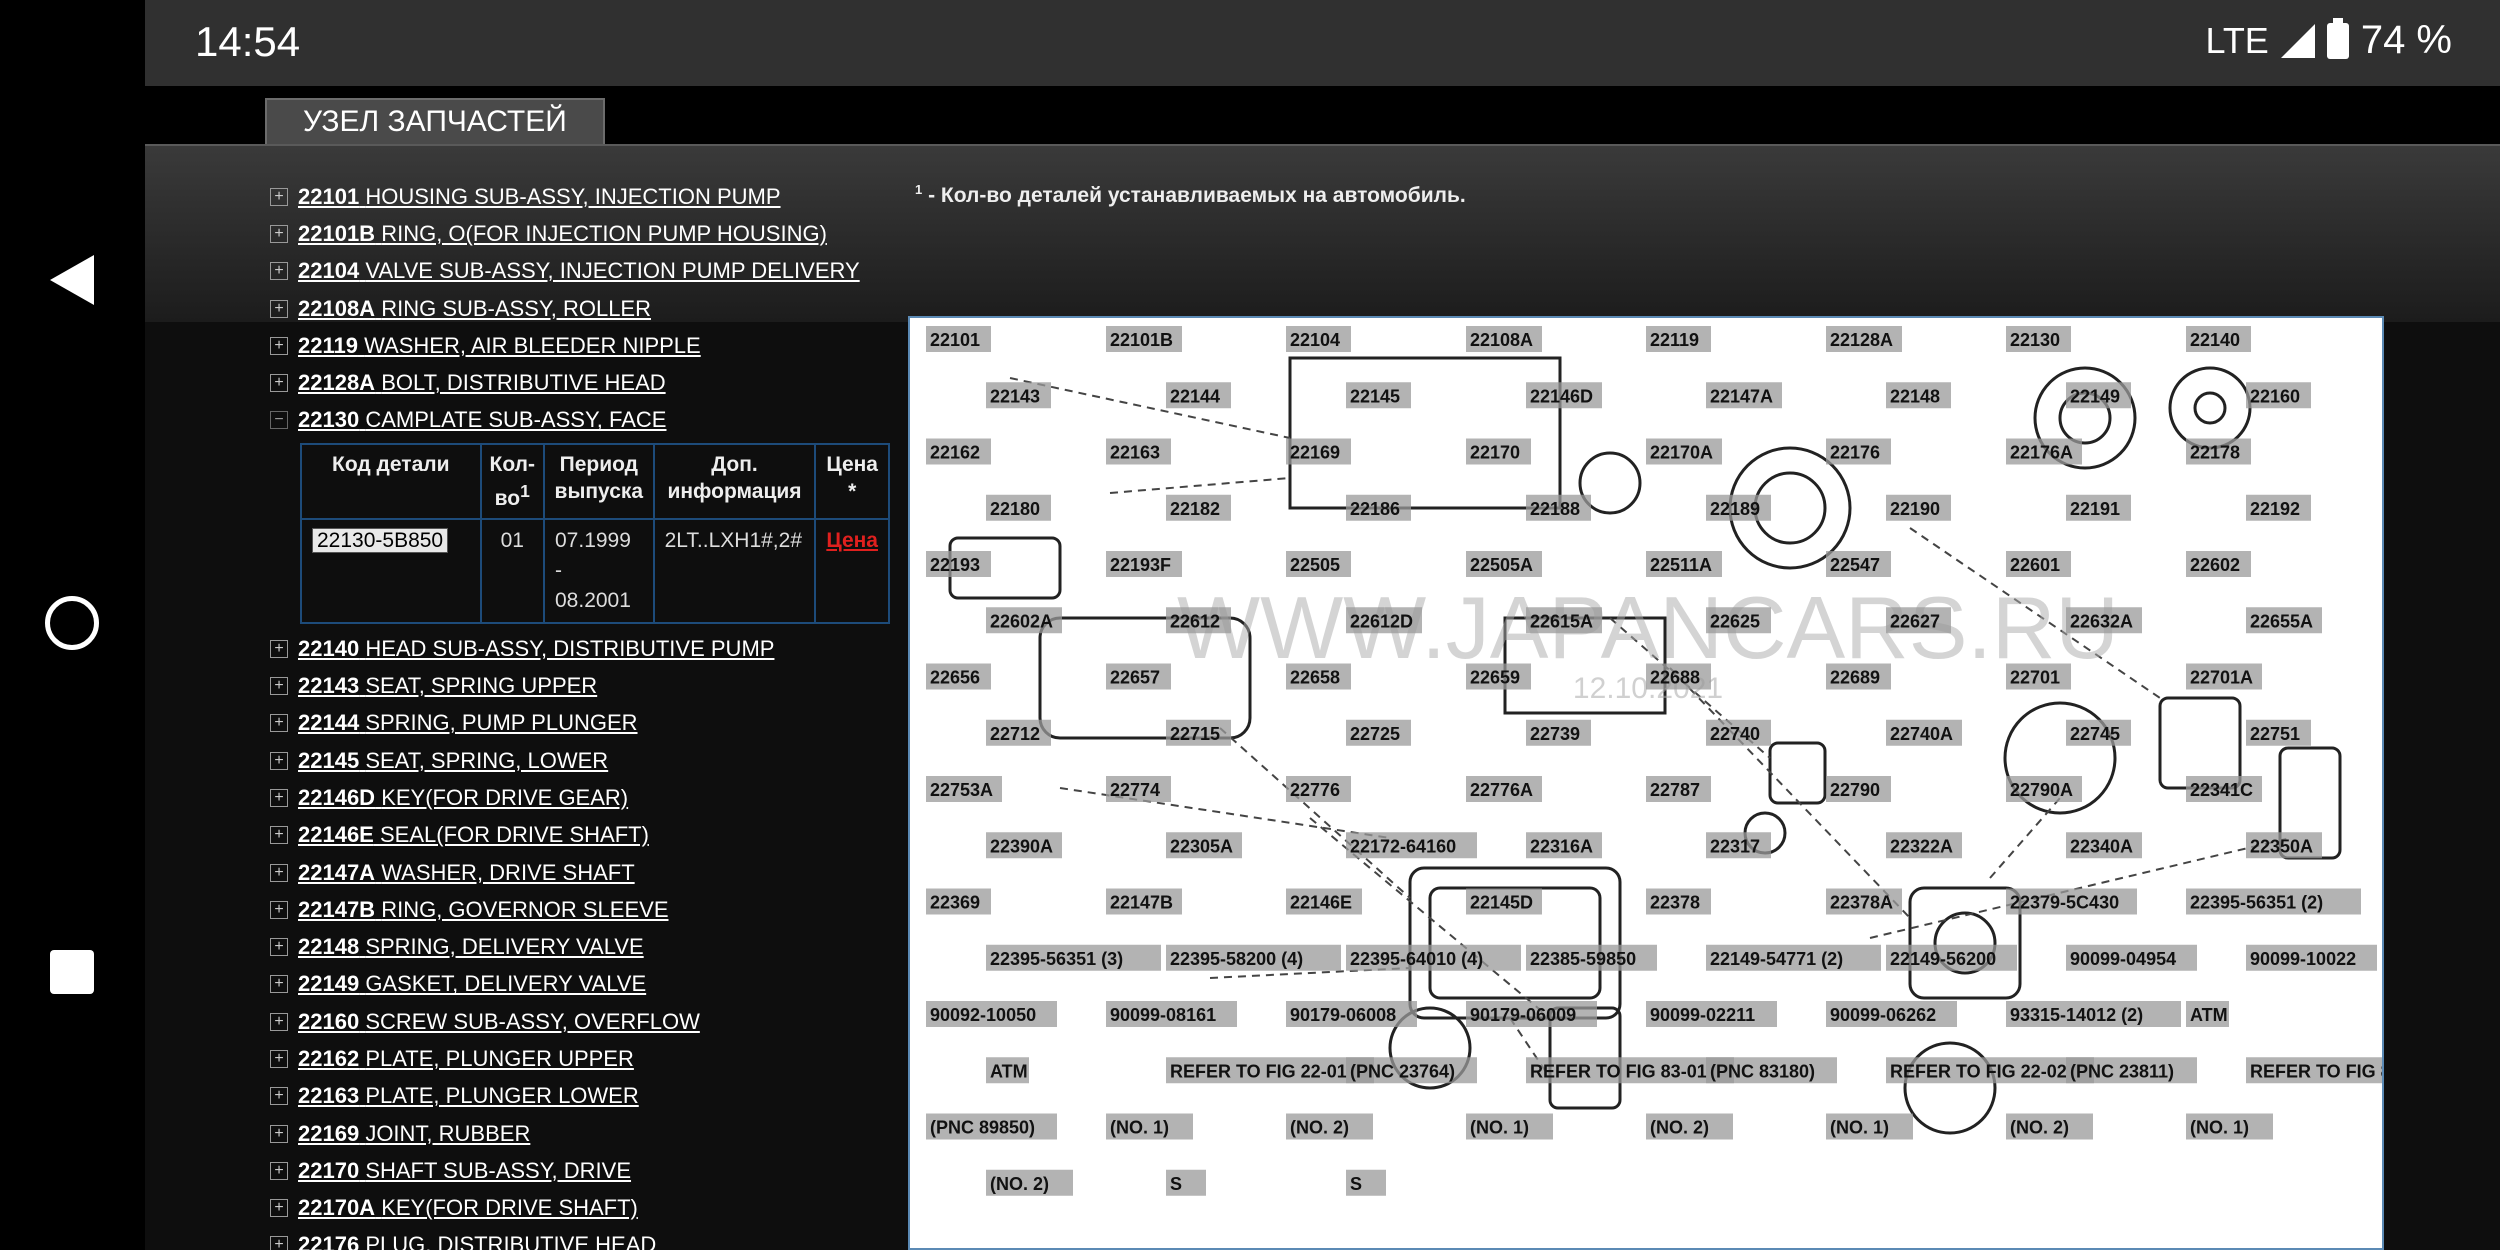  I want to click on part-link: 22146E SEAL(FOR DRIVE SHAFT), so click(473, 835).